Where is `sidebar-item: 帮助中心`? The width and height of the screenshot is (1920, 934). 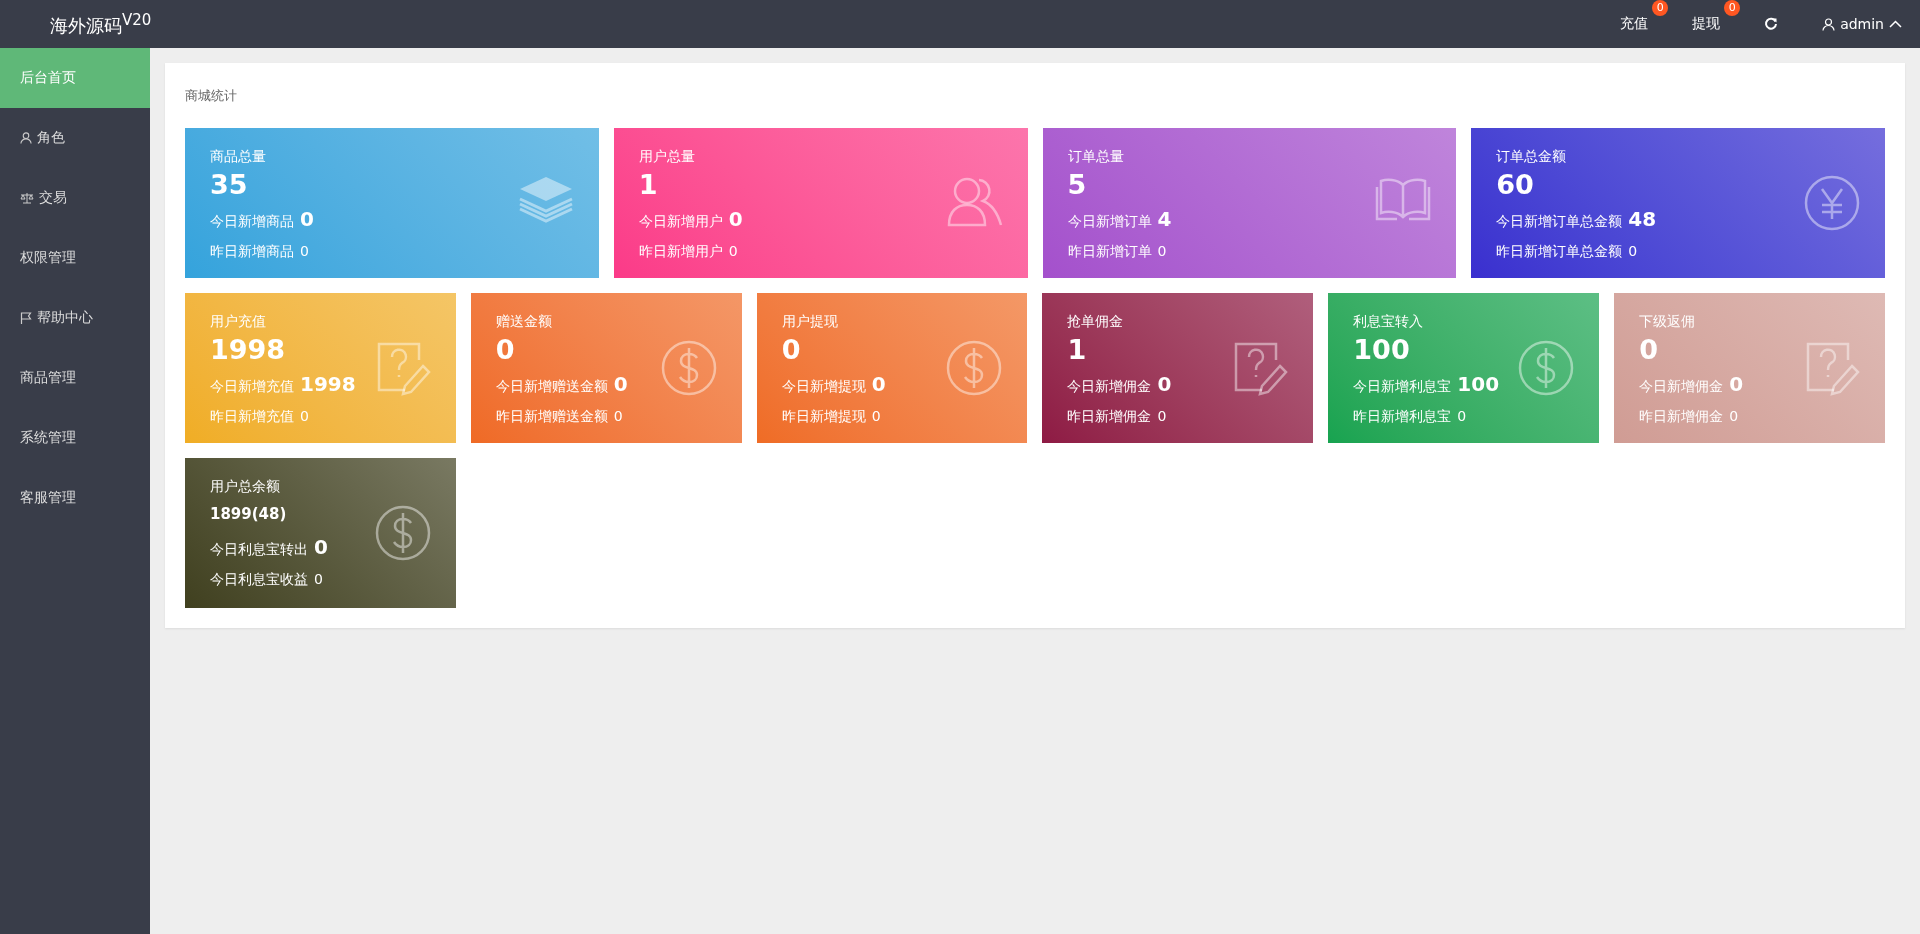
sidebar-item: 帮助中心 is located at coordinates (75, 318).